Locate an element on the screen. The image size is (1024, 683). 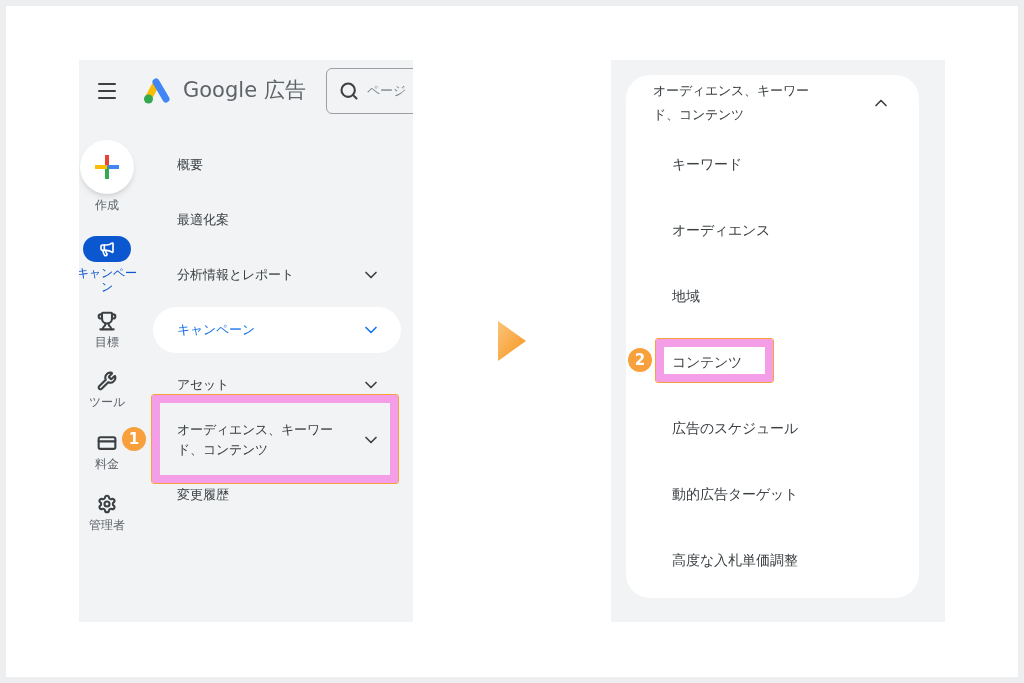
arrow-icon is located at coordinates (512, 341).